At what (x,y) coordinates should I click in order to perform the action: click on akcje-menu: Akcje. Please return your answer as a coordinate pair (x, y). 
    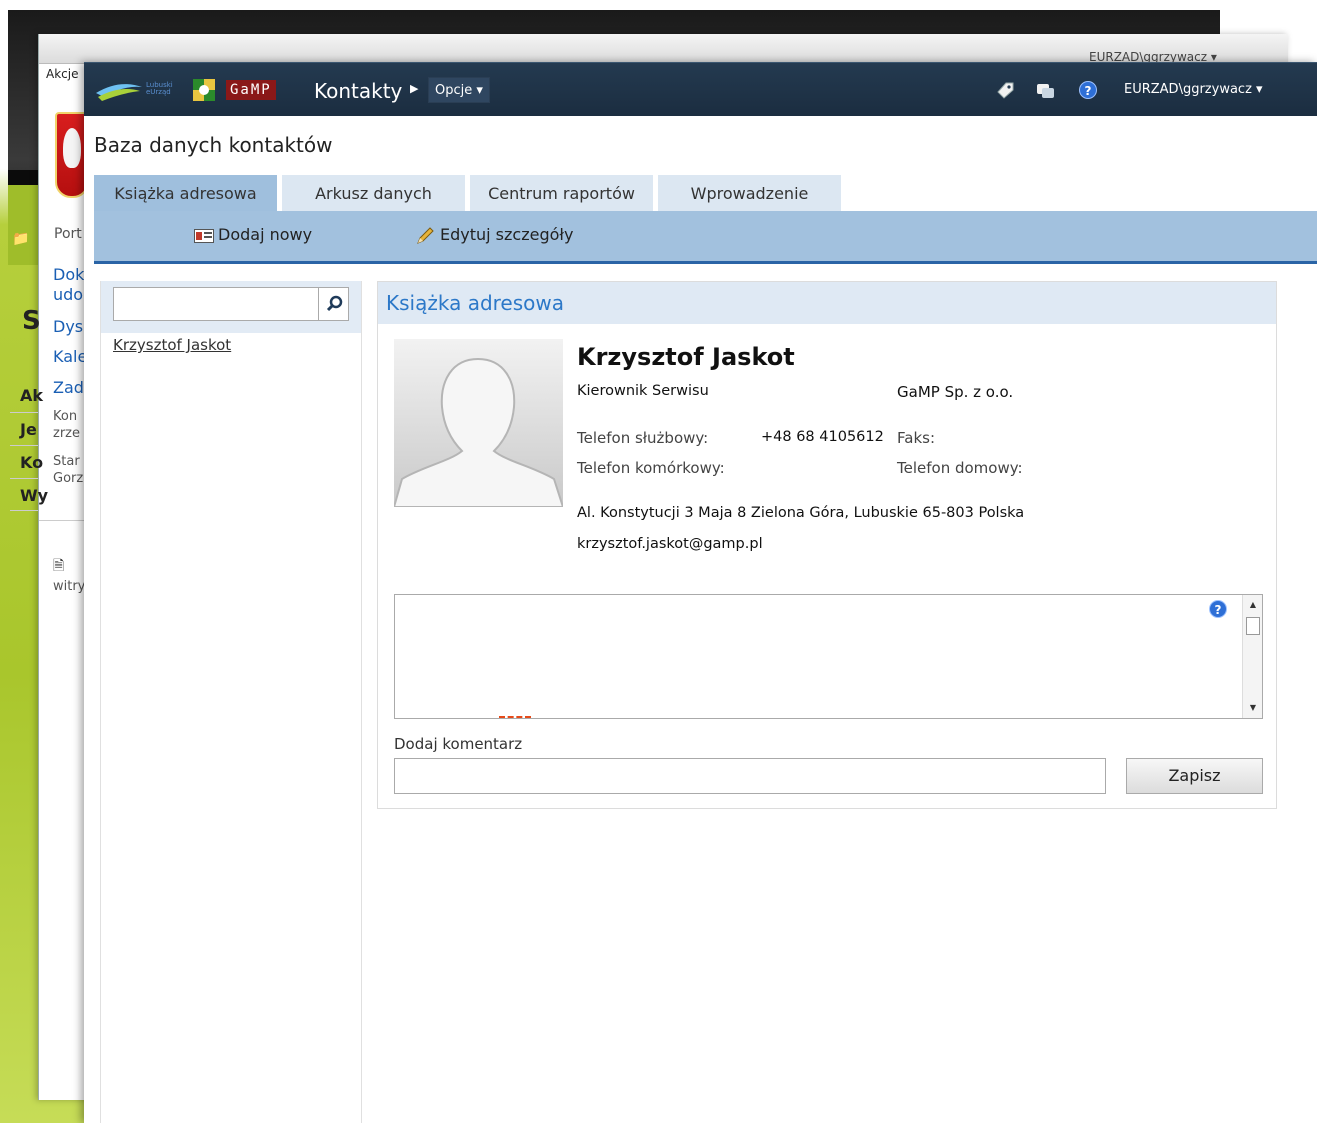
    Looking at the image, I should click on (62, 74).